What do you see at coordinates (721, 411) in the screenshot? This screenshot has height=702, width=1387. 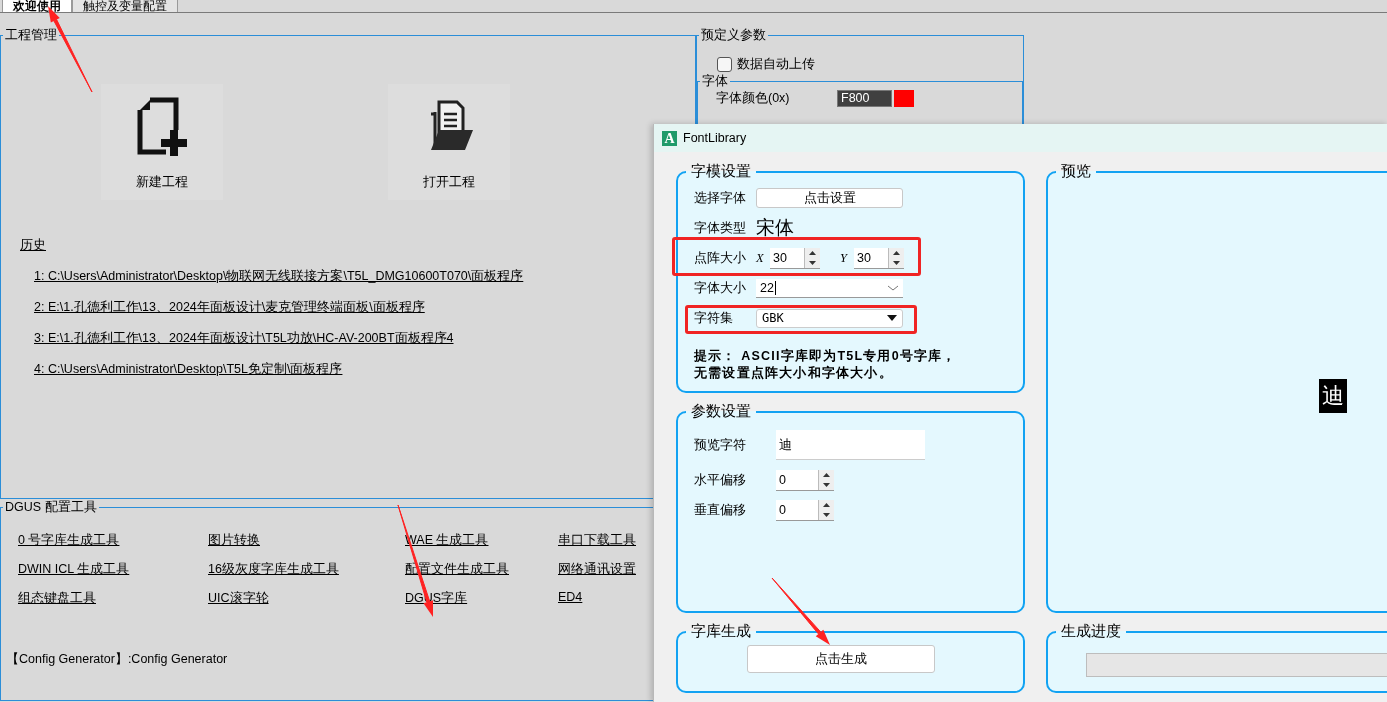 I see `group-title: 参数设置` at bounding box center [721, 411].